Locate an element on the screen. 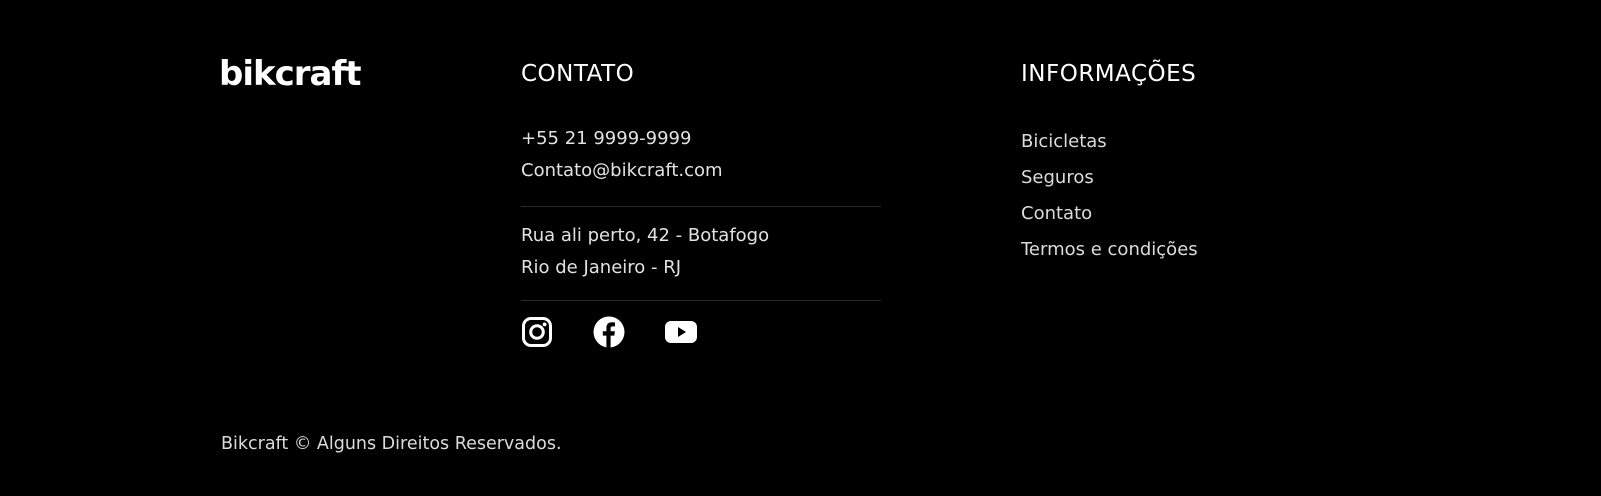  address-divider is located at coordinates (701, 300).